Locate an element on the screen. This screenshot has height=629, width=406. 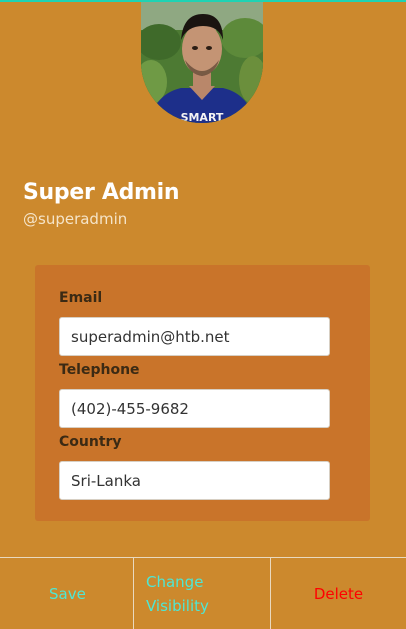
profile-name: Super Admin is located at coordinates (101, 192).